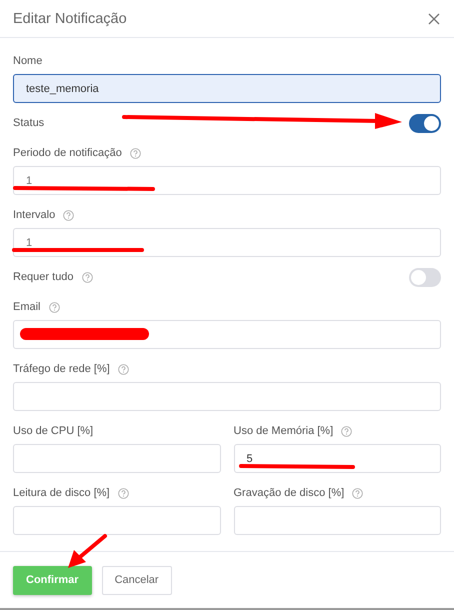  I want to click on input-field: 5, so click(337, 458).